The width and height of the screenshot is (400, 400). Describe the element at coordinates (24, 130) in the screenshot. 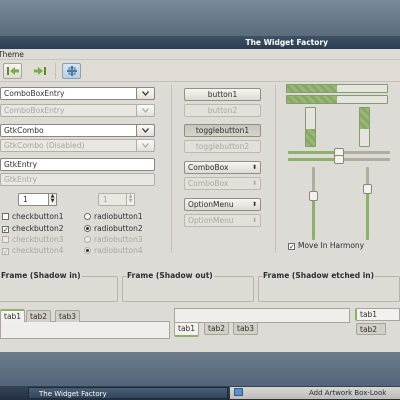

I see `gtkcombo-text: GtkCombo` at that location.